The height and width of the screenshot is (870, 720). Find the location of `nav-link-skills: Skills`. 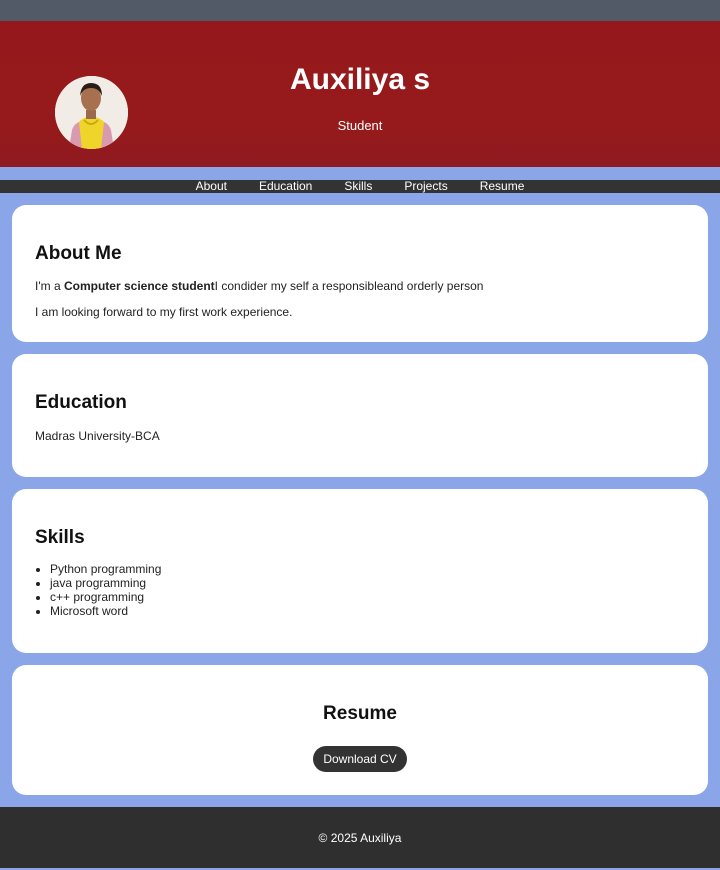

nav-link-skills: Skills is located at coordinates (358, 186).